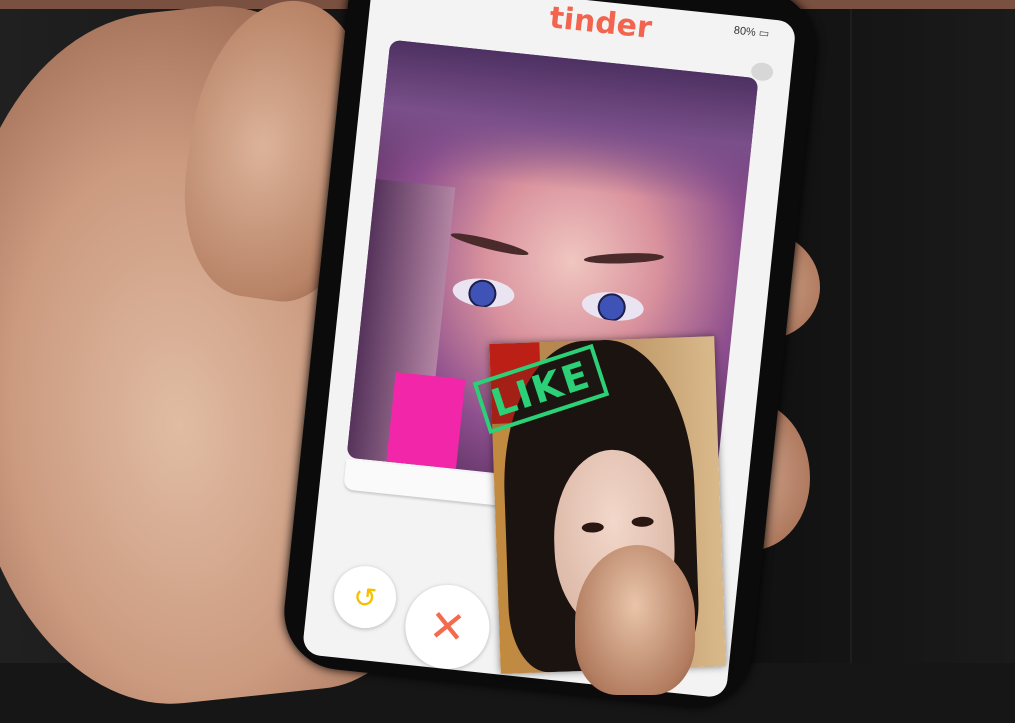 This screenshot has width=1015, height=723. What do you see at coordinates (624, 258) in the screenshot?
I see `eyebrow-right` at bounding box center [624, 258].